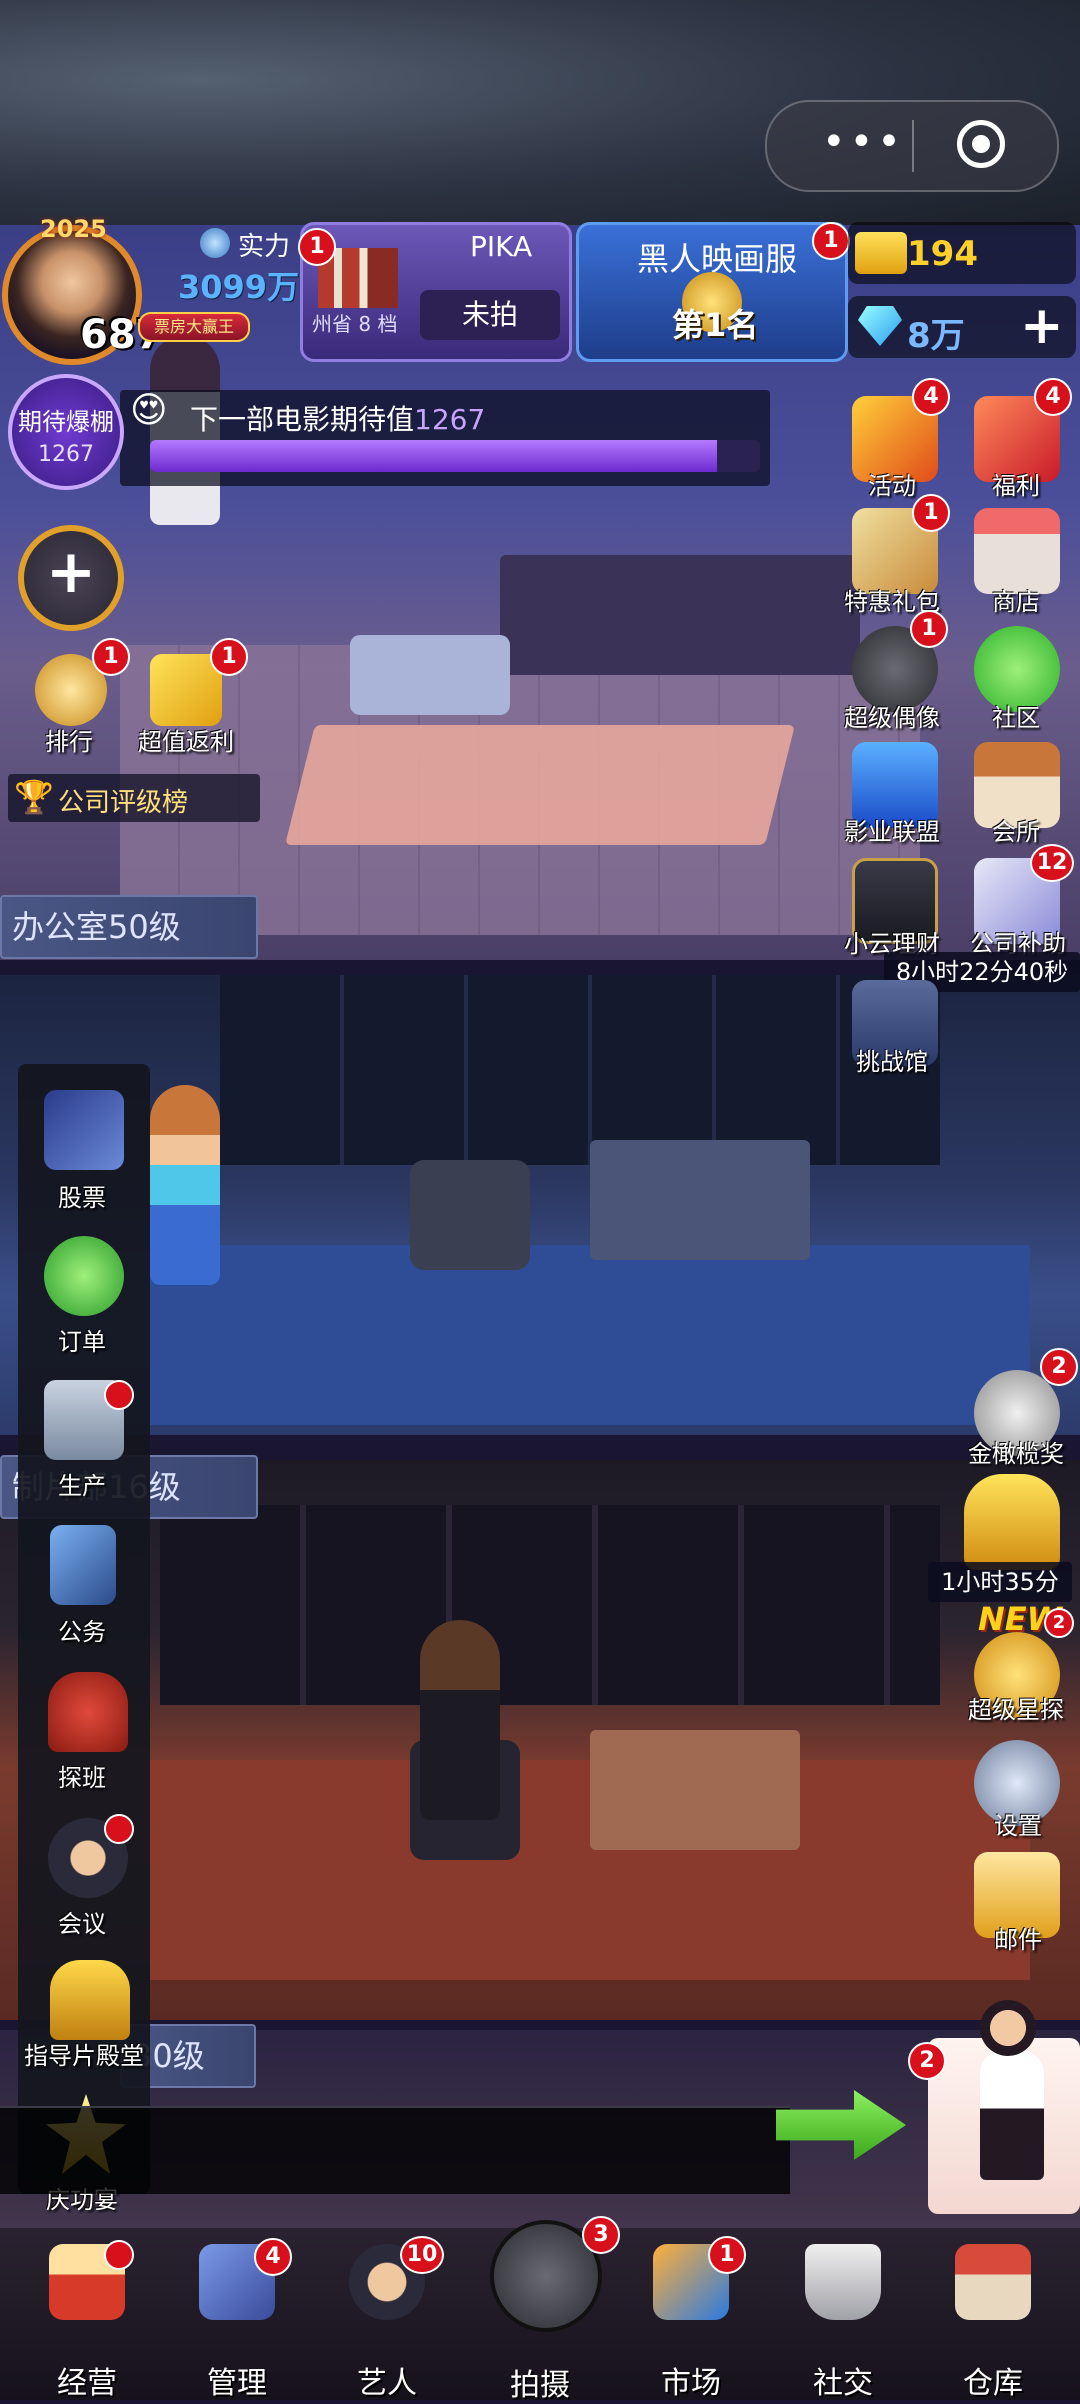 The width and height of the screenshot is (1080, 2404). I want to click on production-dot, so click(119, 1395).